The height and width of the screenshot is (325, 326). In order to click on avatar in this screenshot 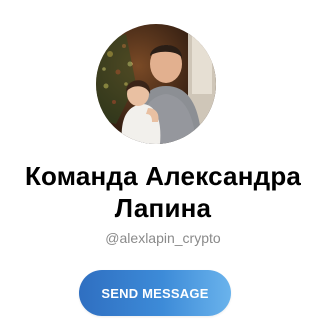, I will do `click(156, 84)`.